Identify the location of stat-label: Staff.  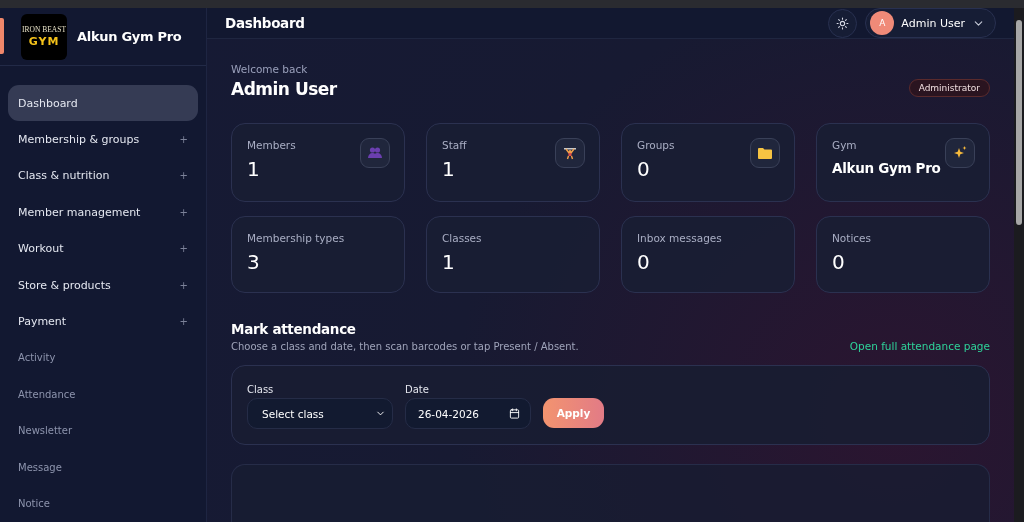
(455, 145).